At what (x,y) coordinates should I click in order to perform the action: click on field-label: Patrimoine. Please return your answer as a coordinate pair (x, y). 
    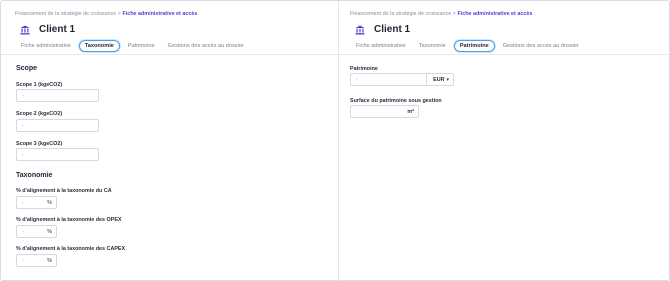
    Looking at the image, I should click on (364, 69).